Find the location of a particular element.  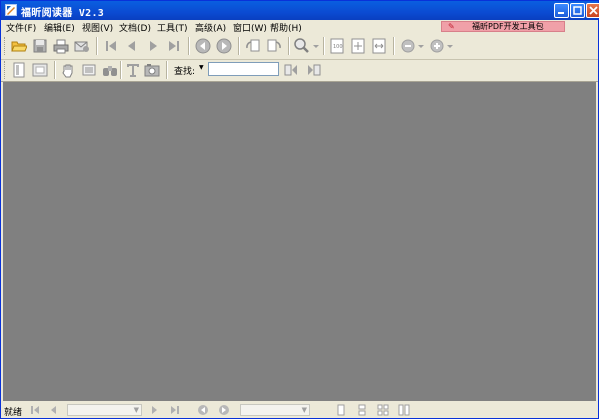

page-dropdown-arrow-icon: ▼ is located at coordinates (136, 410).